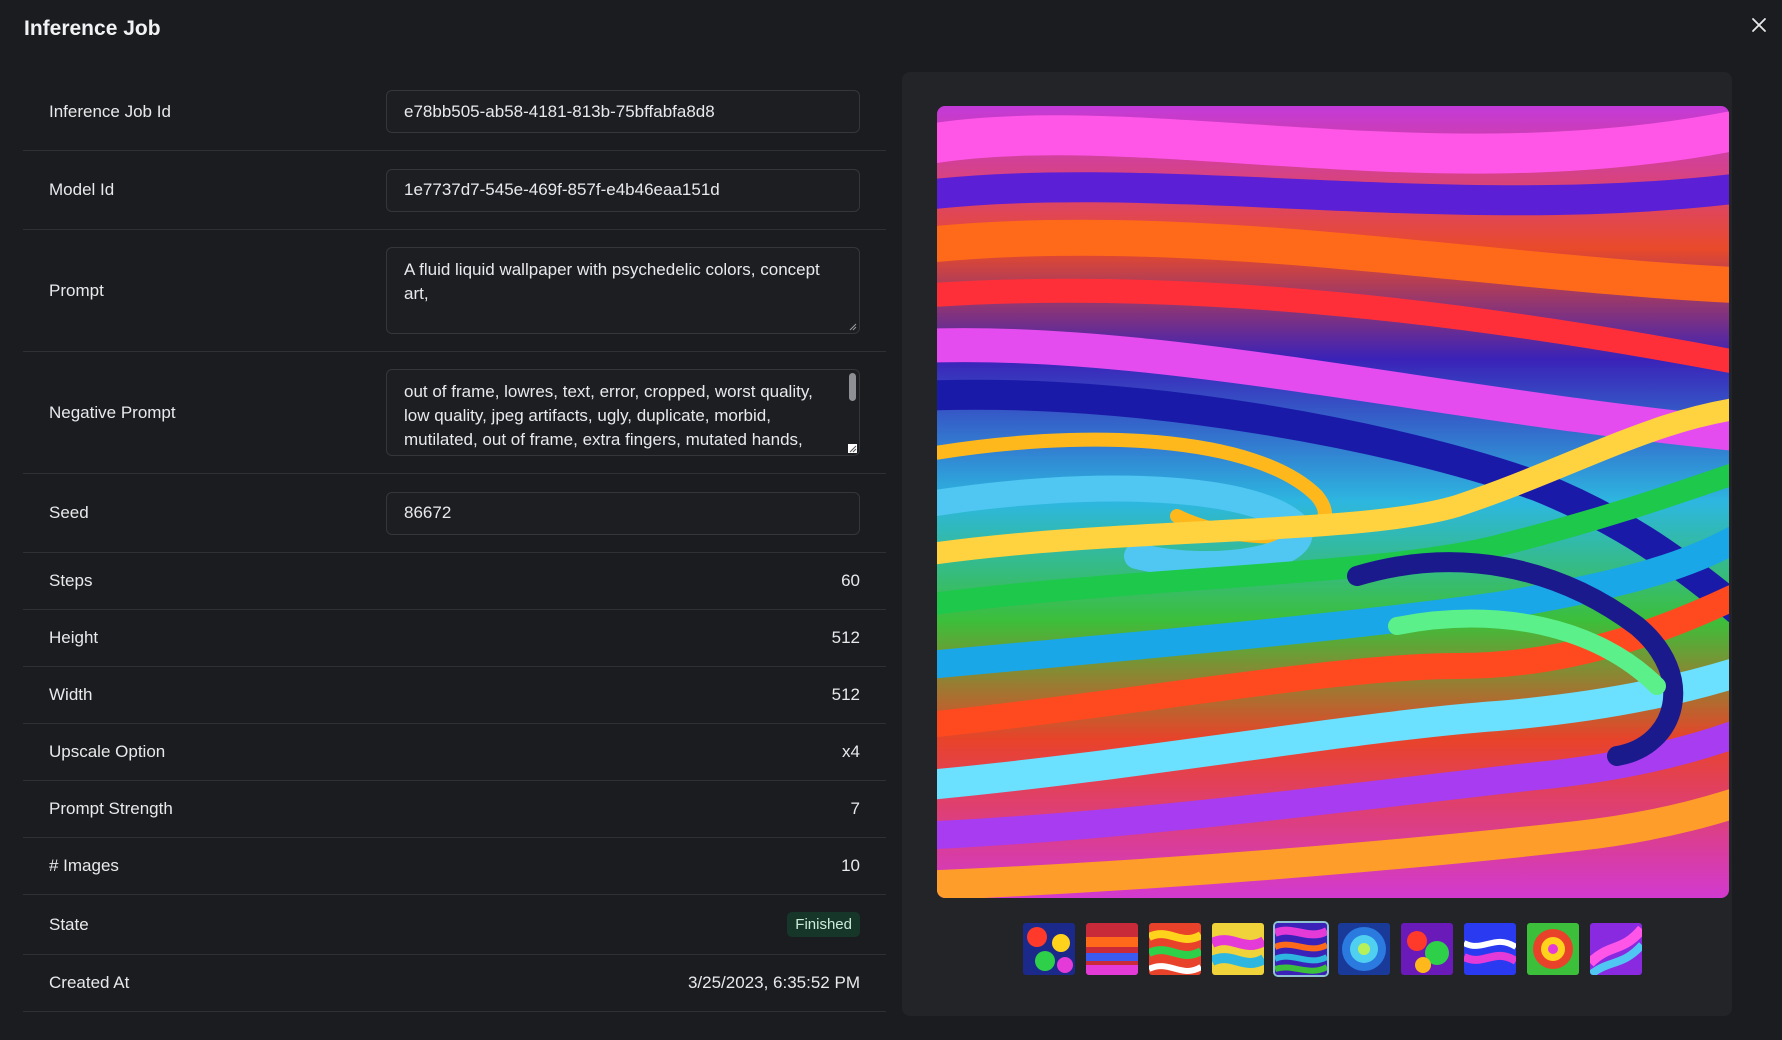 This screenshot has height=1040, width=1782. I want to click on job-id-field: e78bb505-ab58-4181-813b-75bffabfa8d8, so click(623, 111).